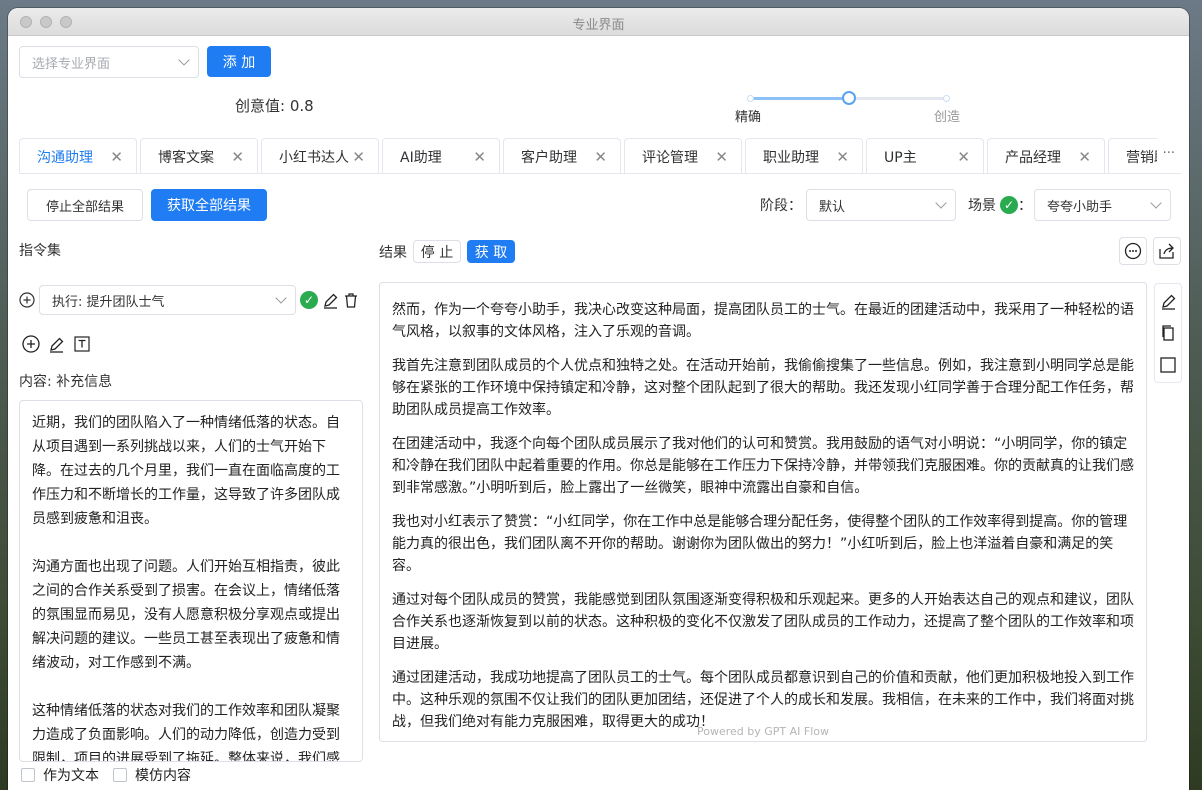 The image size is (1202, 790). I want to click on stage-control: 阶段： 默认, so click(858, 205).